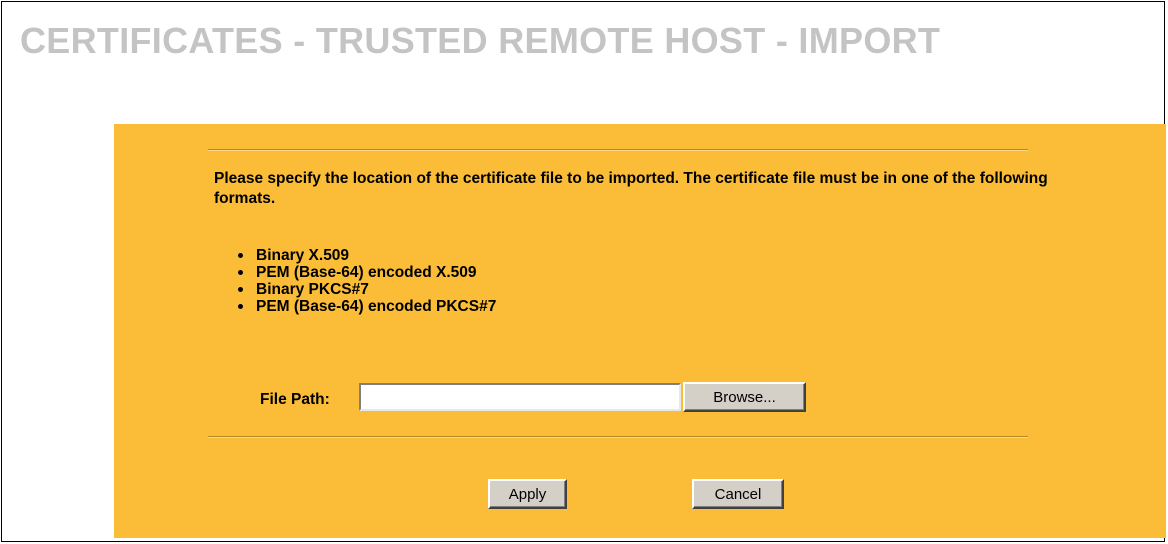  I want to click on format-label: Binary PKCS#7, so click(312, 289).